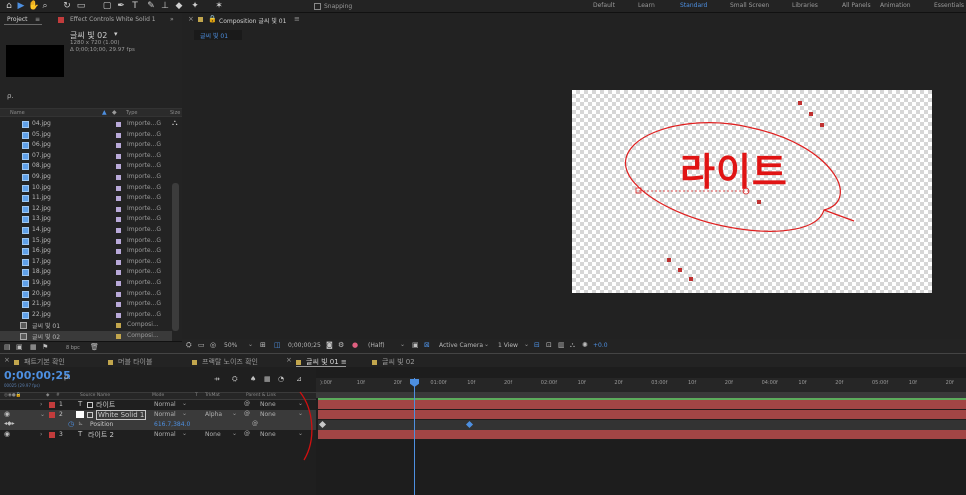 The height and width of the screenshot is (495, 966). Describe the element at coordinates (213, 345) in the screenshot. I see `mask-visibility-icon: ◎` at that location.